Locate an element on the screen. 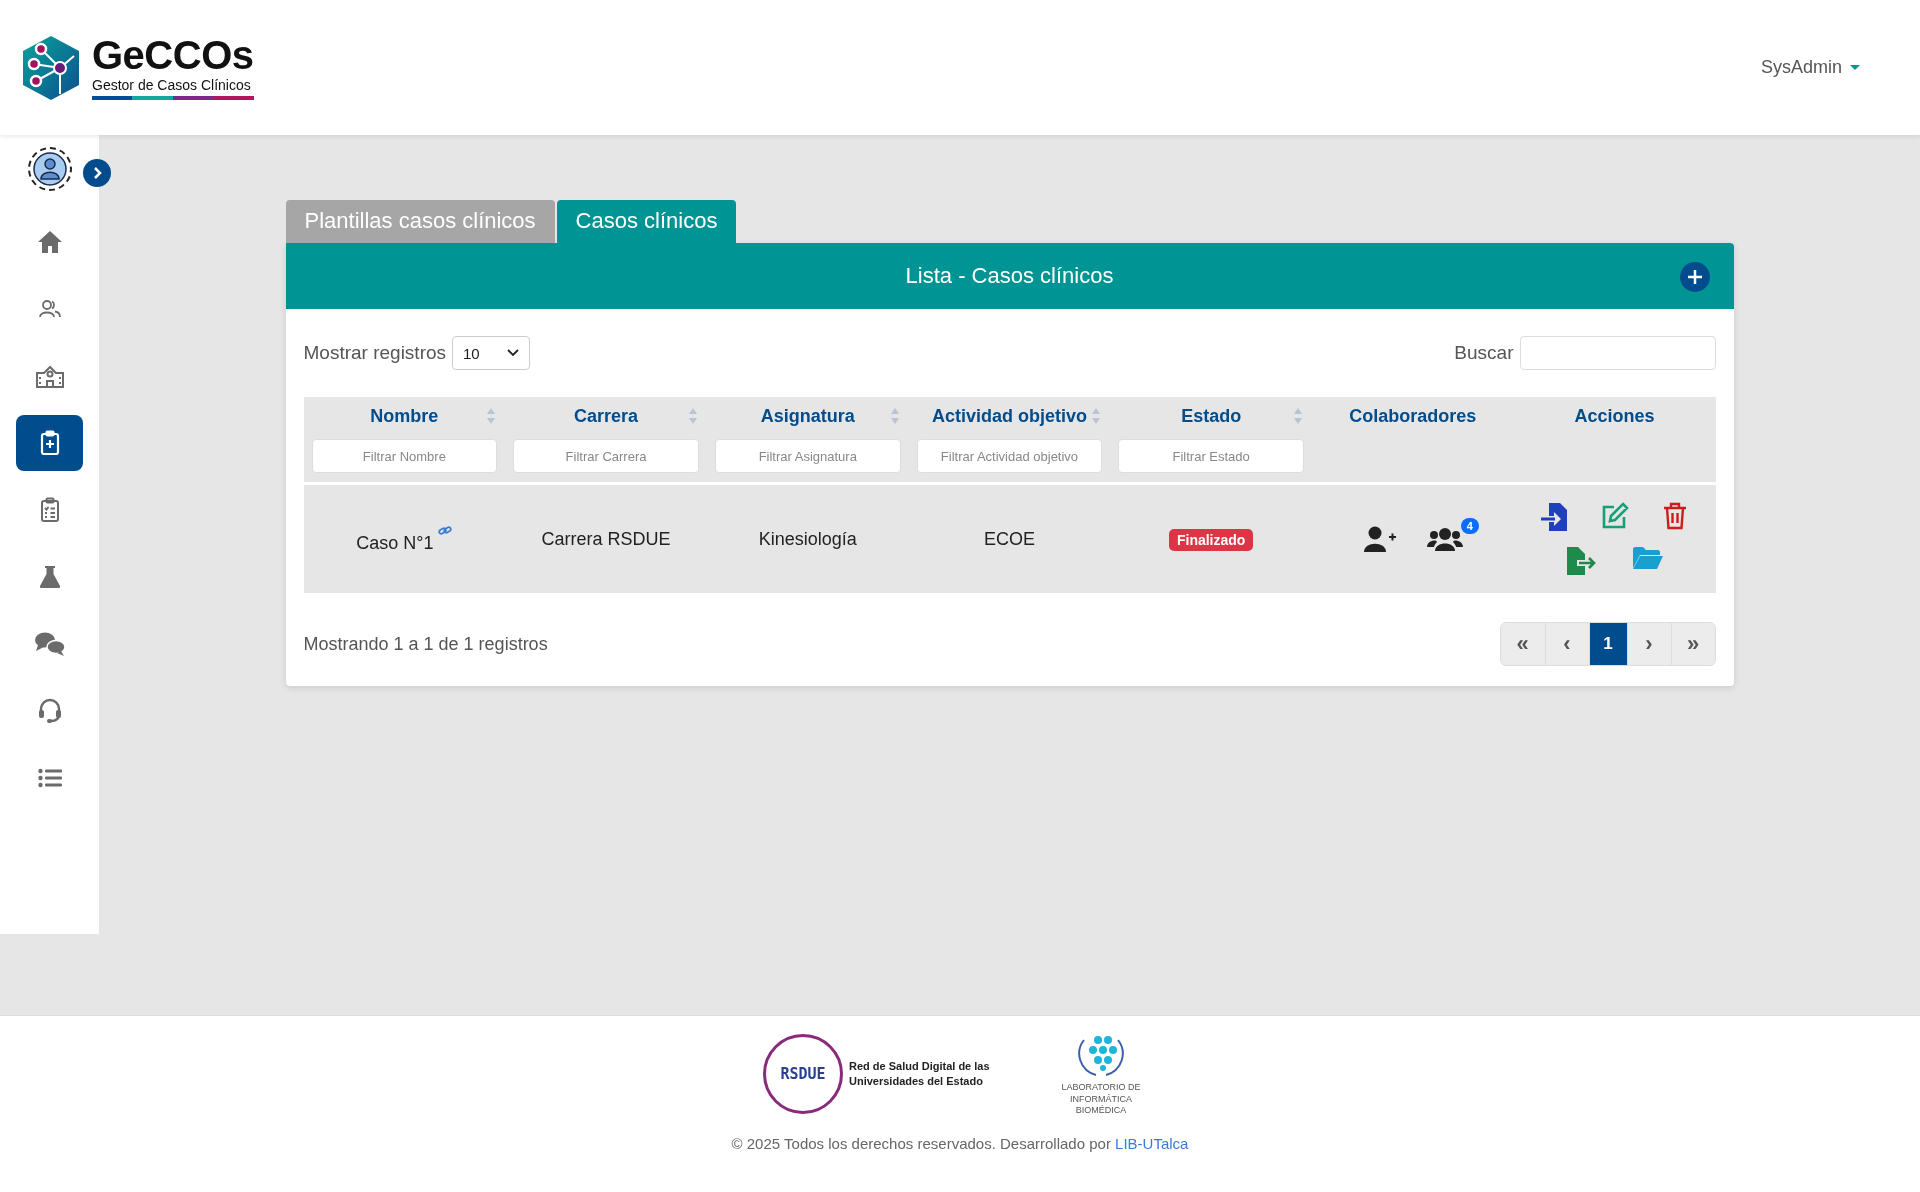 Image resolution: width=1920 pixels, height=1192 pixels. copyright-text: © 2025 Todos los derechos reservados. Desarrollado por LIB-UTalca is located at coordinates (960, 1144).